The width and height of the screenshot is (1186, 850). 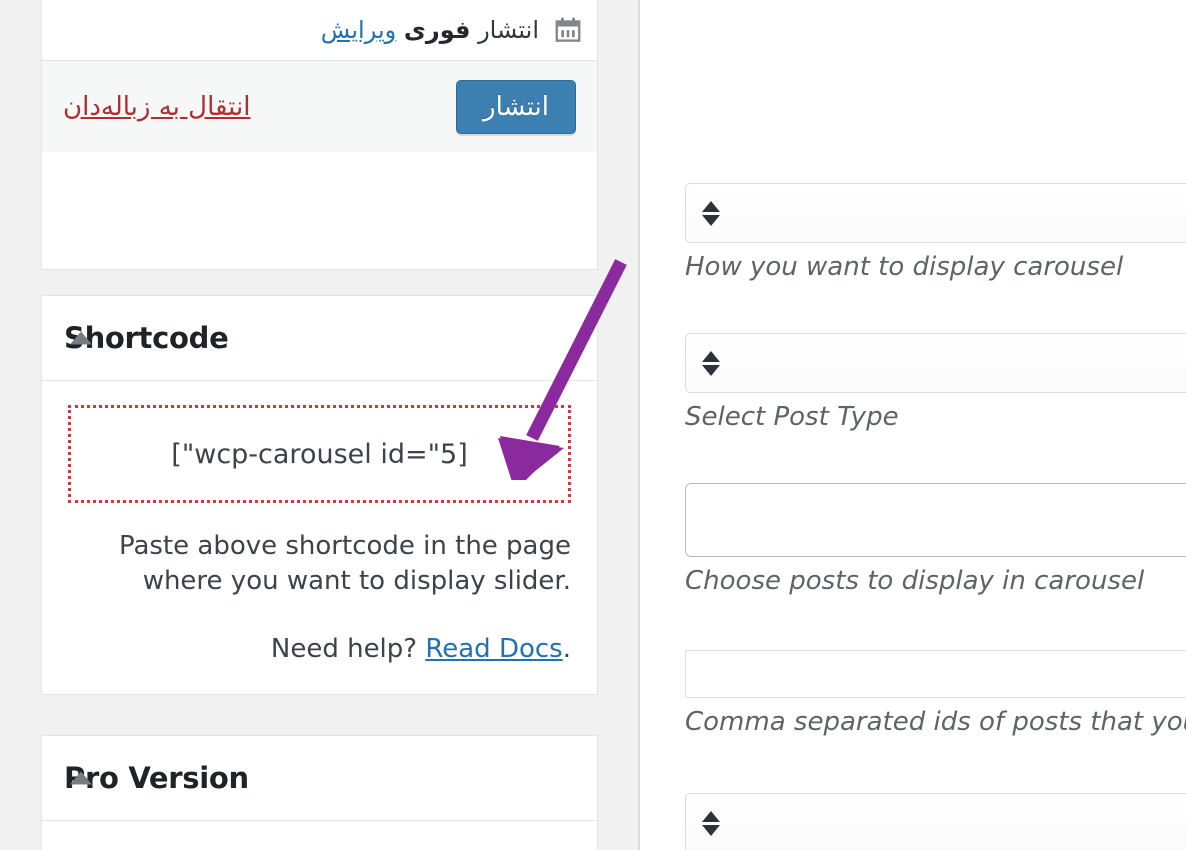 What do you see at coordinates (935, 520) in the screenshot?
I see `choose-posts-input` at bounding box center [935, 520].